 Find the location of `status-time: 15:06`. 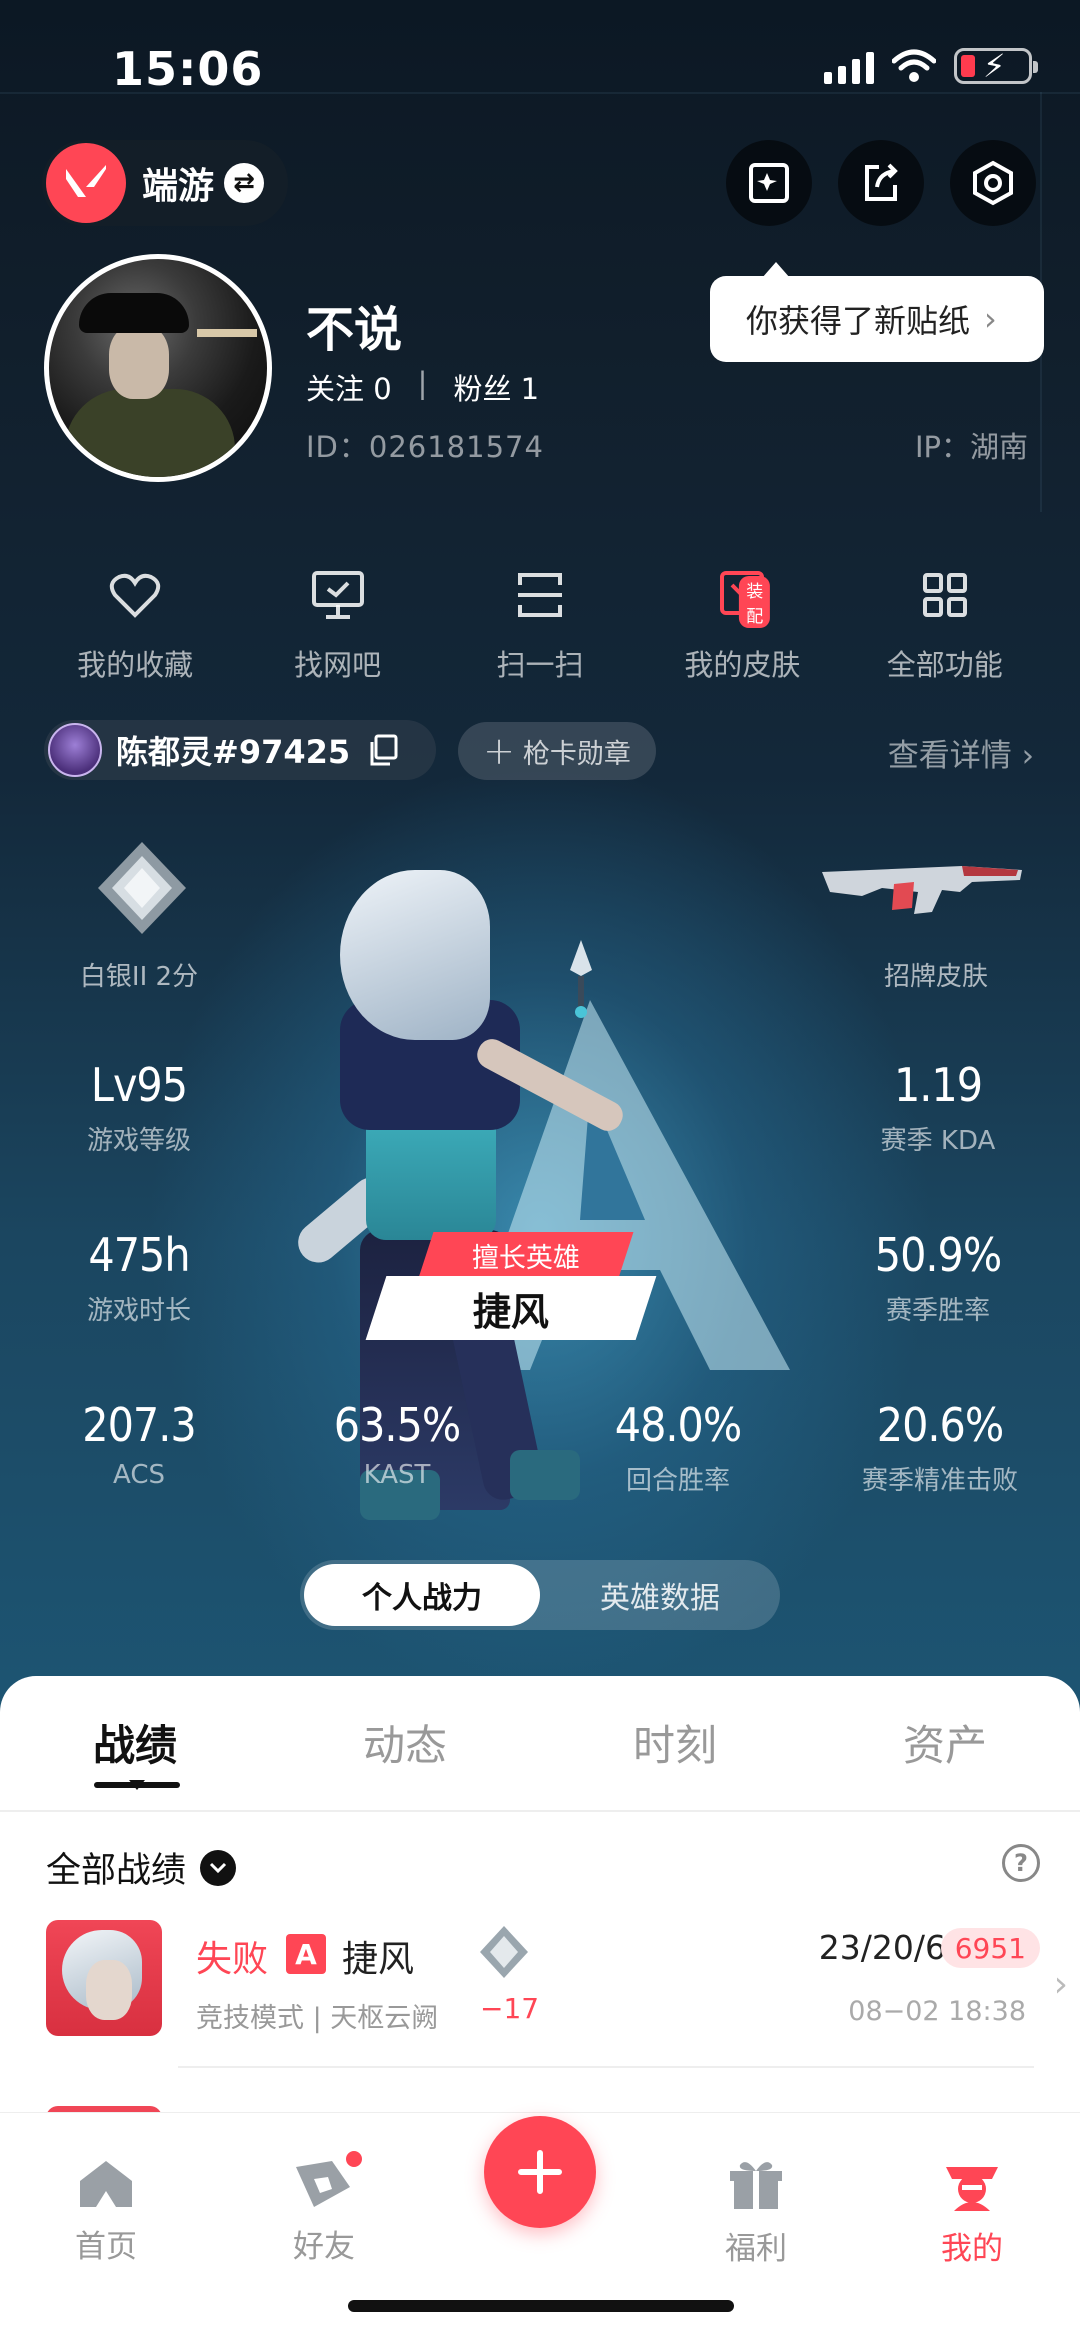

status-time: 15:06 is located at coordinates (188, 69).